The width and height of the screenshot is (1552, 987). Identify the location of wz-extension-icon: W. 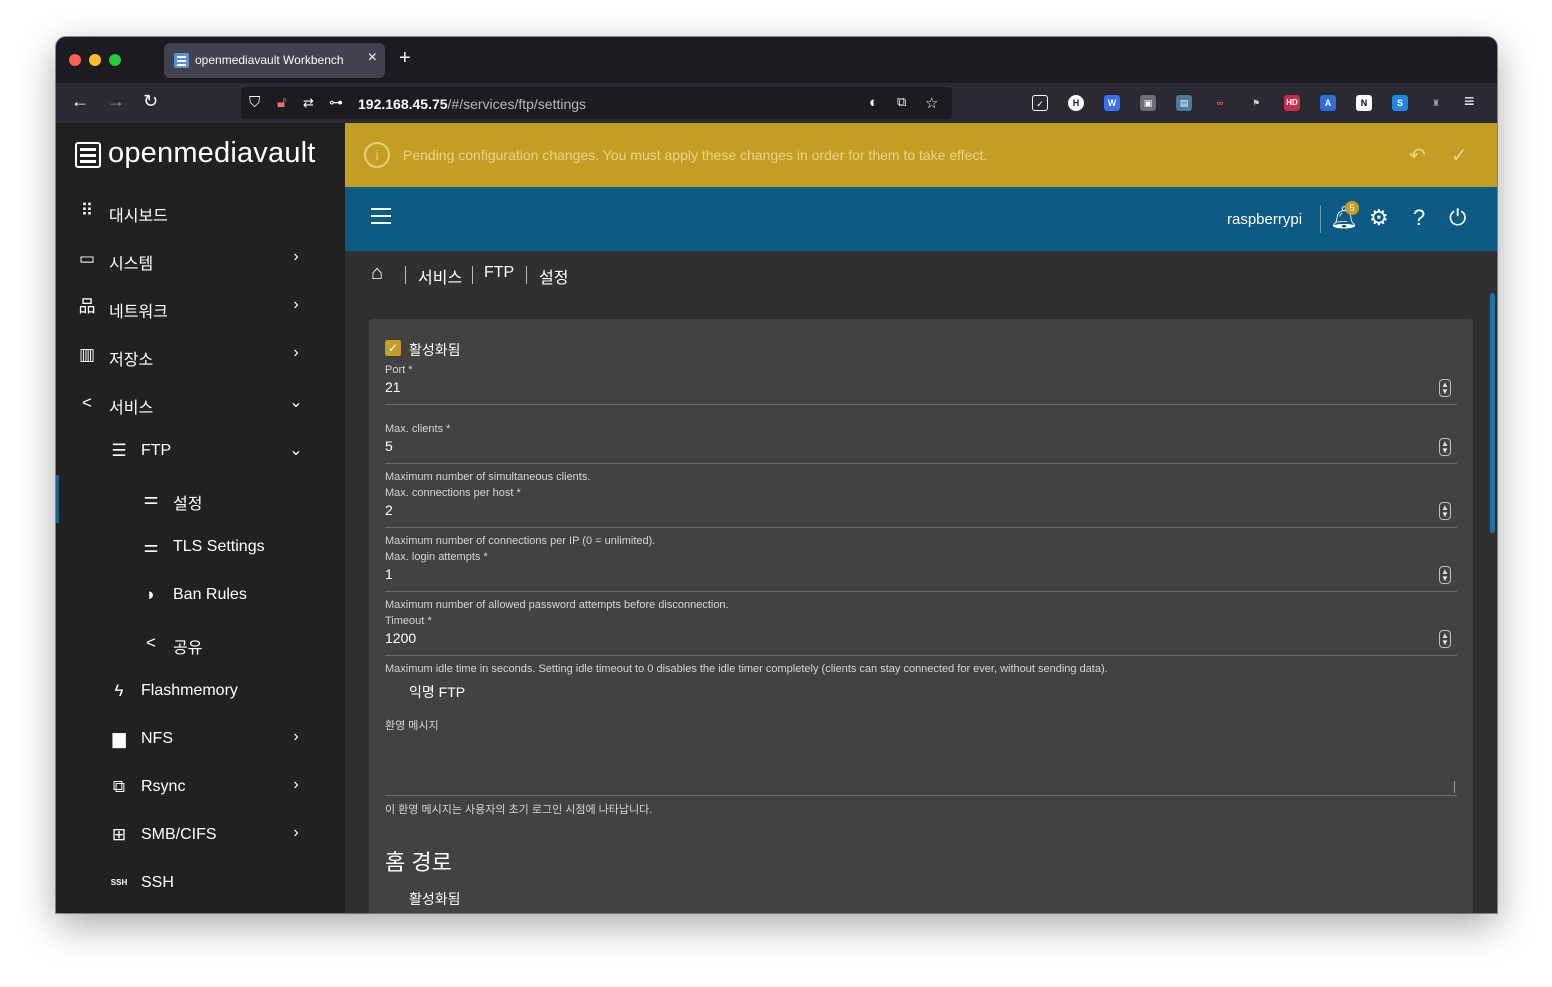
(1112, 103).